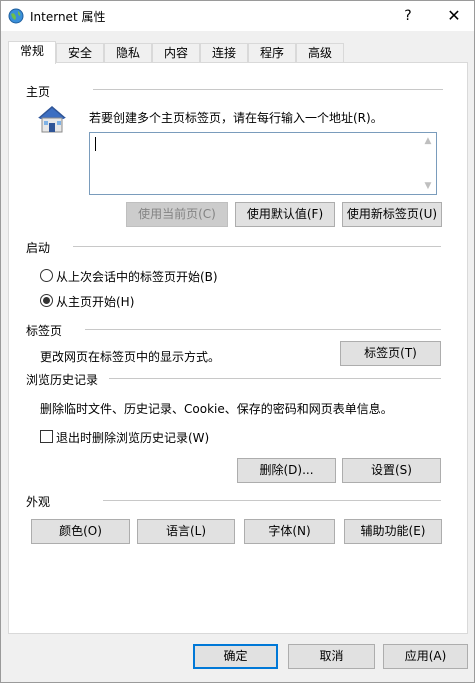  What do you see at coordinates (391, 470) in the screenshot?
I see `history-settings-button: 设置(S)` at bounding box center [391, 470].